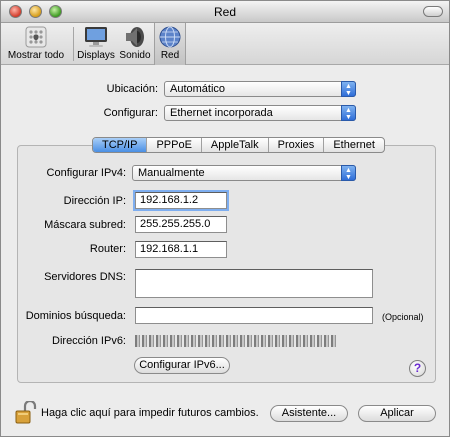 The height and width of the screenshot is (437, 450). What do you see at coordinates (35, 11) in the screenshot?
I see `minimize-window-button` at bounding box center [35, 11].